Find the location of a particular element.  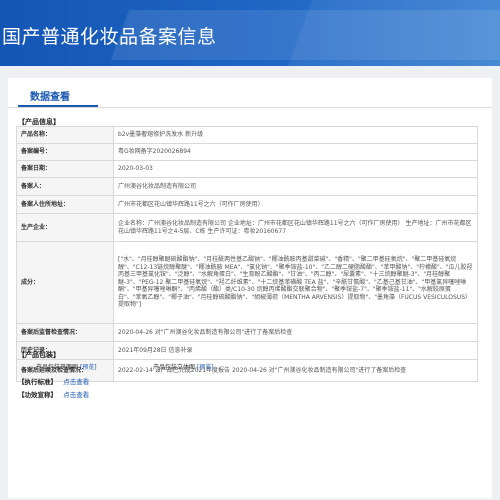

filer-address-value: 广州市花都区花山镇华辉路11号之六（可作厂房使用） is located at coordinates (295, 204).